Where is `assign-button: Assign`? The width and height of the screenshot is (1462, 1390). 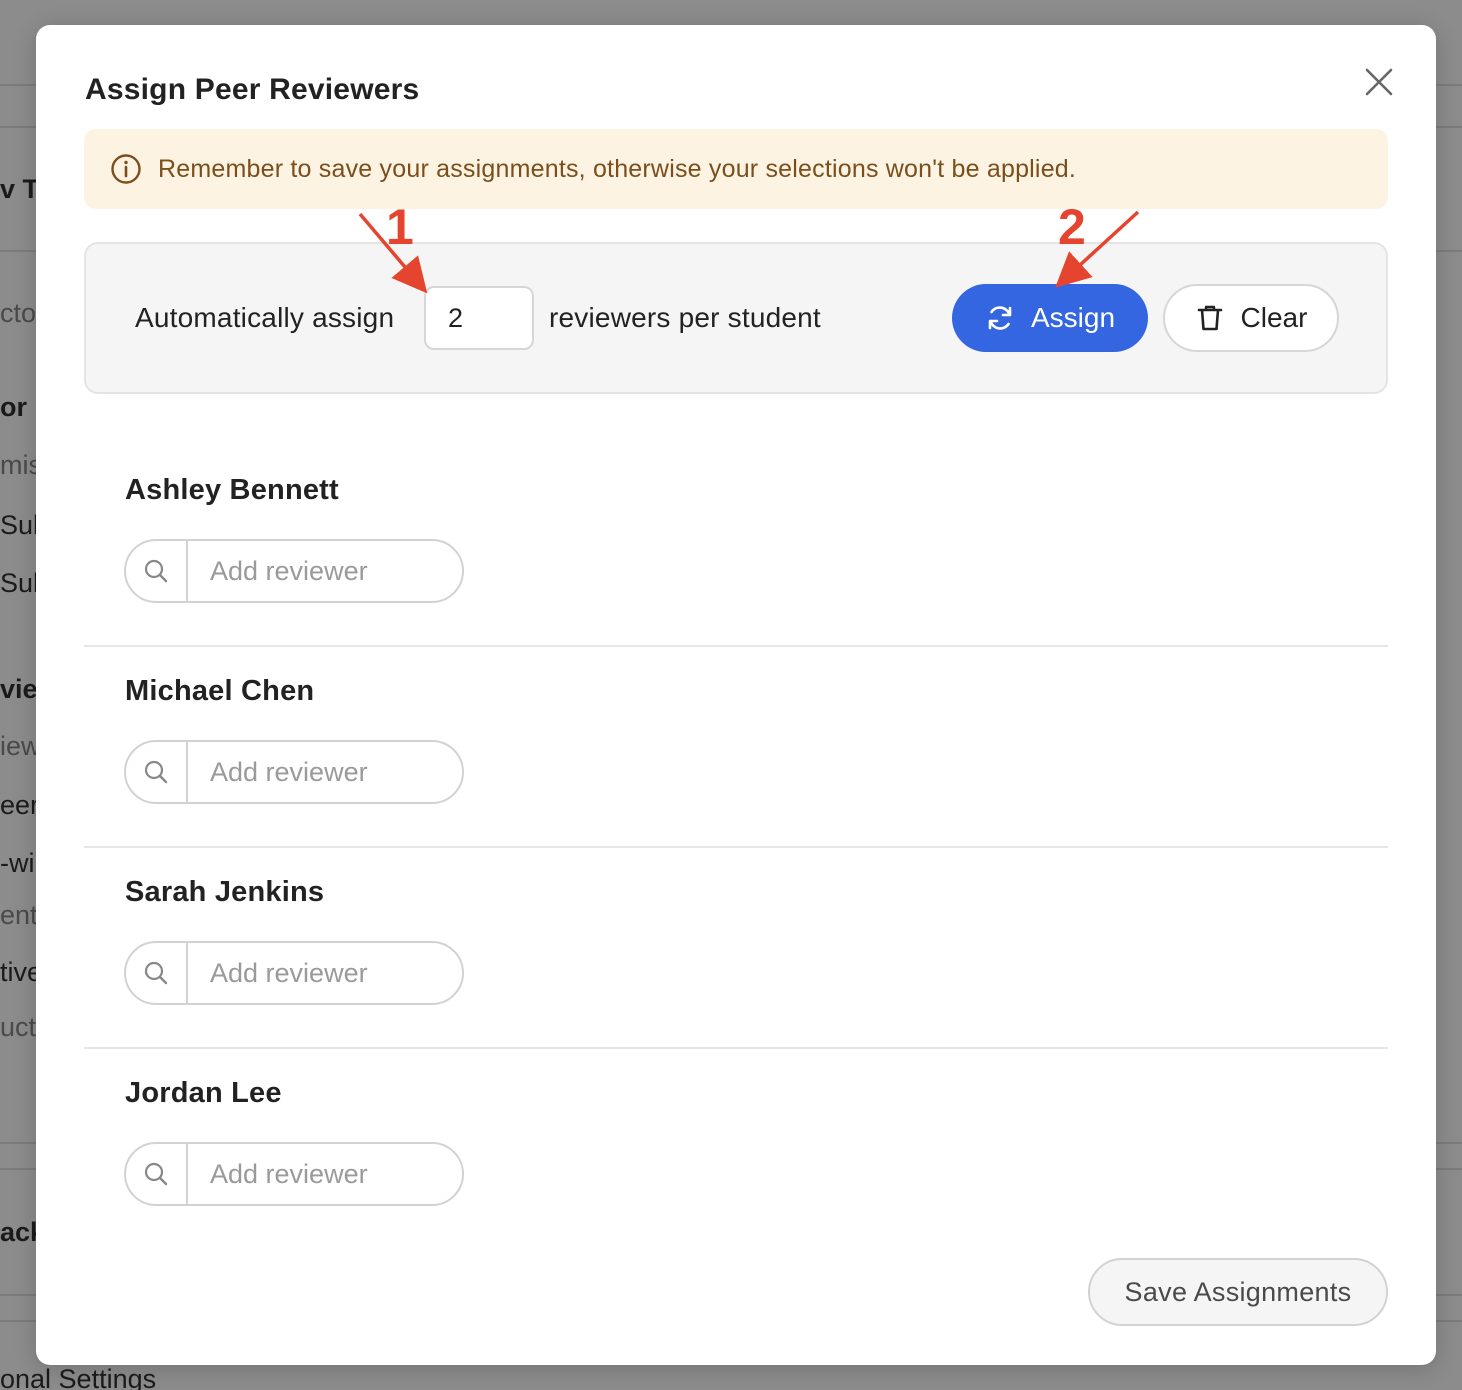
assign-button: Assign is located at coordinates (1050, 318).